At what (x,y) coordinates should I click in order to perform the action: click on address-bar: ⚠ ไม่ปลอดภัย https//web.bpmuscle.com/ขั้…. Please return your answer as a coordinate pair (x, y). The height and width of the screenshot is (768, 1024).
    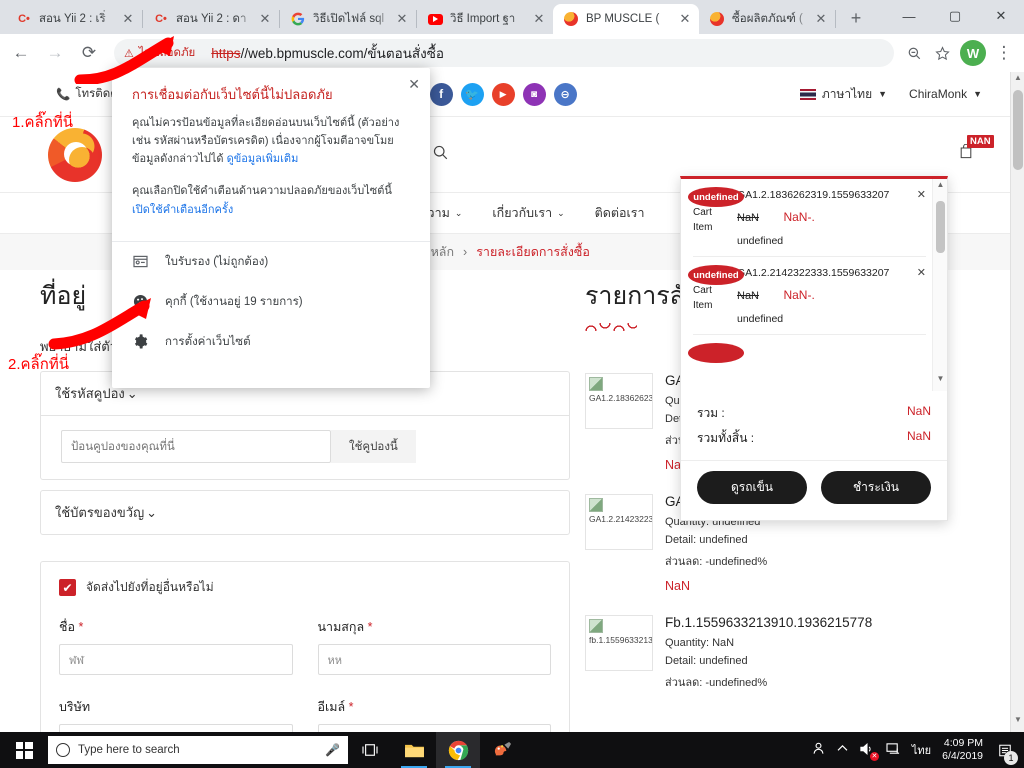
    Looking at the image, I should click on (504, 53).